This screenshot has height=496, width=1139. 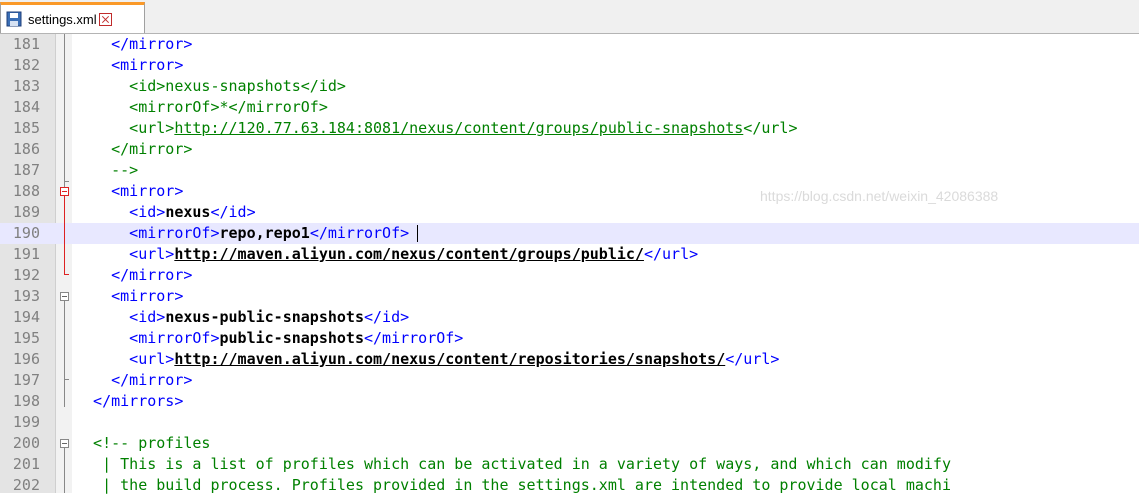 I want to click on token-txt: public-snapshots, so click(x=292, y=338).